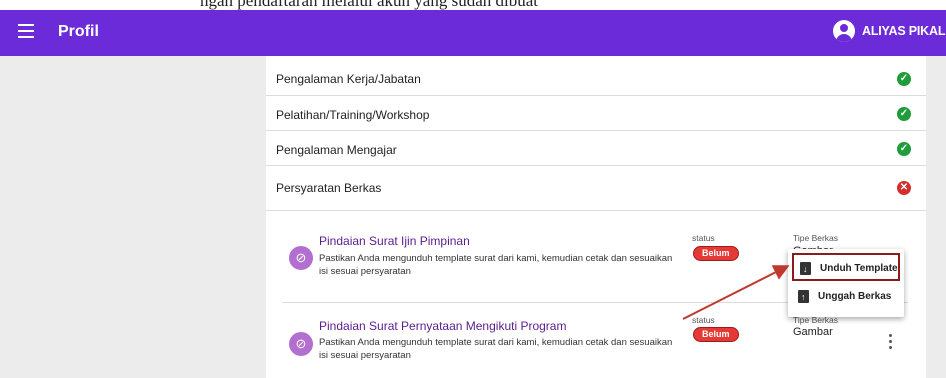  I want to click on file-icon: ↑, so click(803, 296).